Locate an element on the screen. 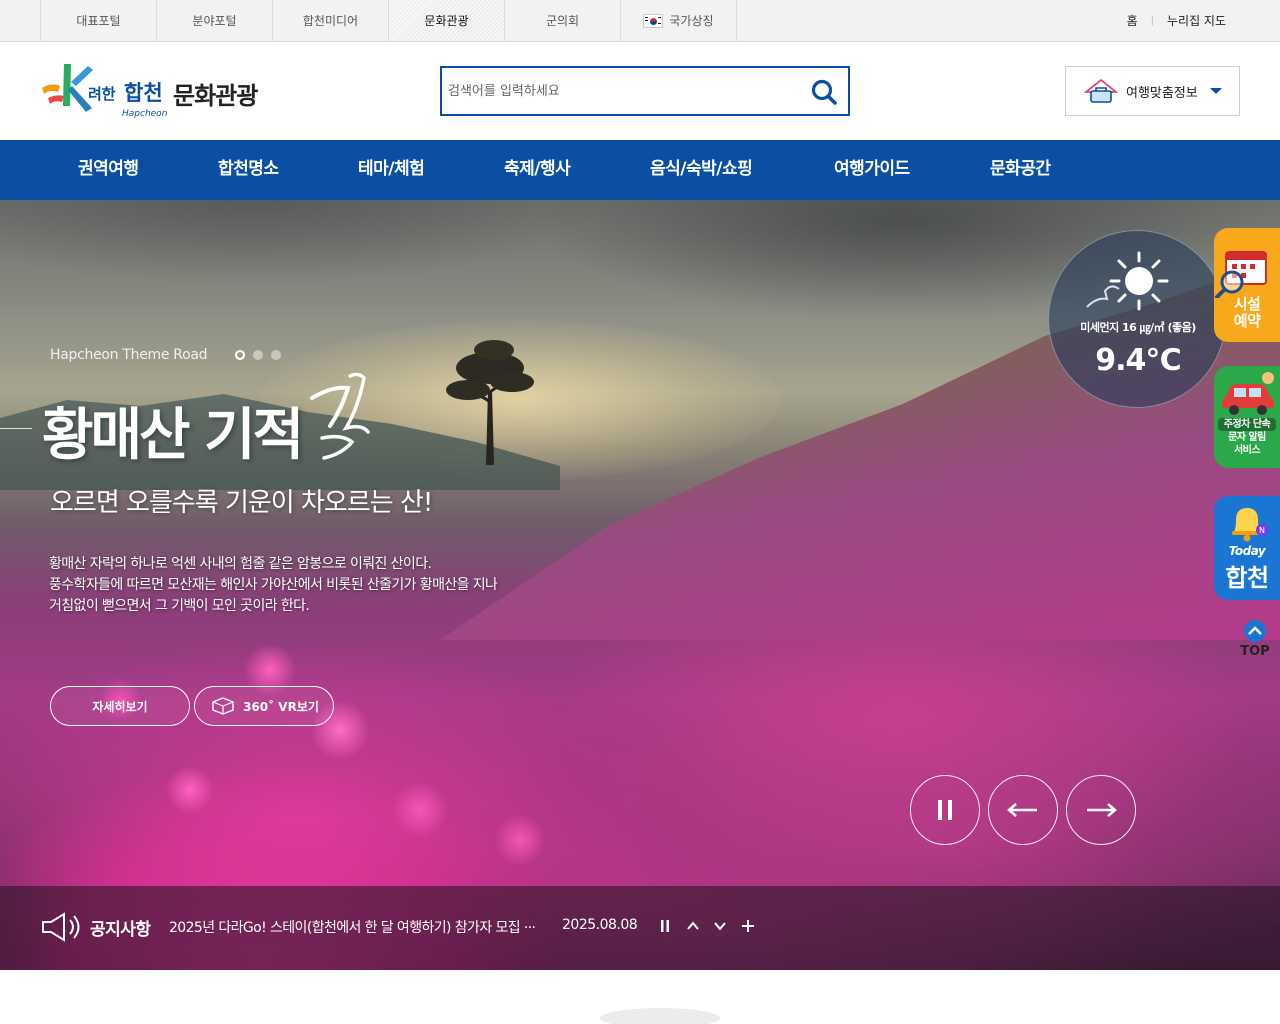 The image size is (1280, 1024). megaphone-icon is located at coordinates (61, 927).